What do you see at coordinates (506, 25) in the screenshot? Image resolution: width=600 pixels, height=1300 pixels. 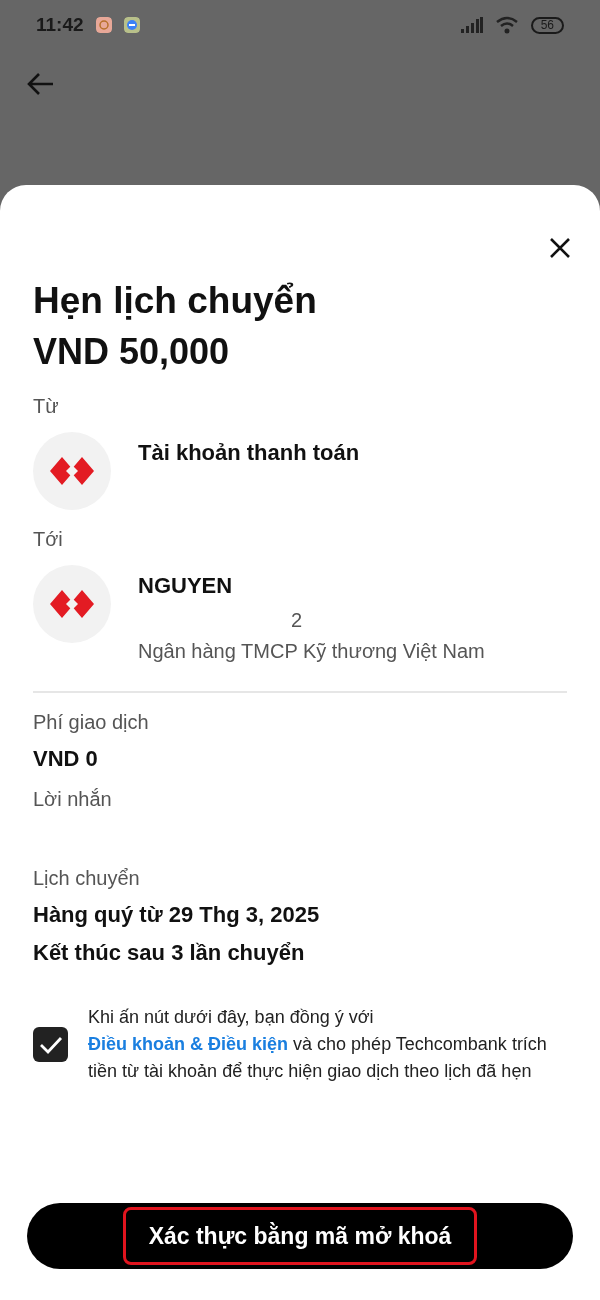 I see `wifi-icon` at bounding box center [506, 25].